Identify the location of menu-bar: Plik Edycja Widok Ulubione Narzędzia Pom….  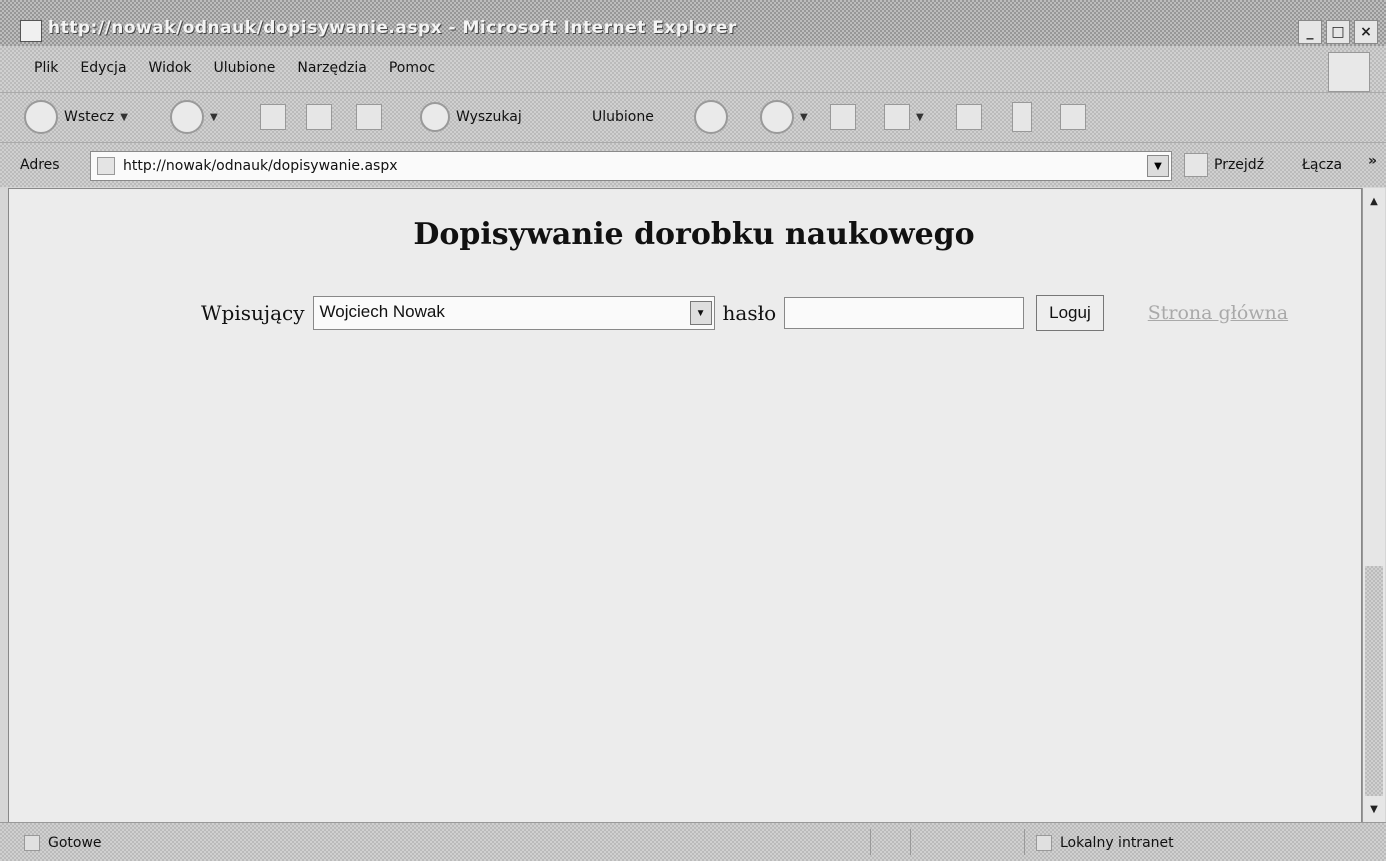
(693, 69).